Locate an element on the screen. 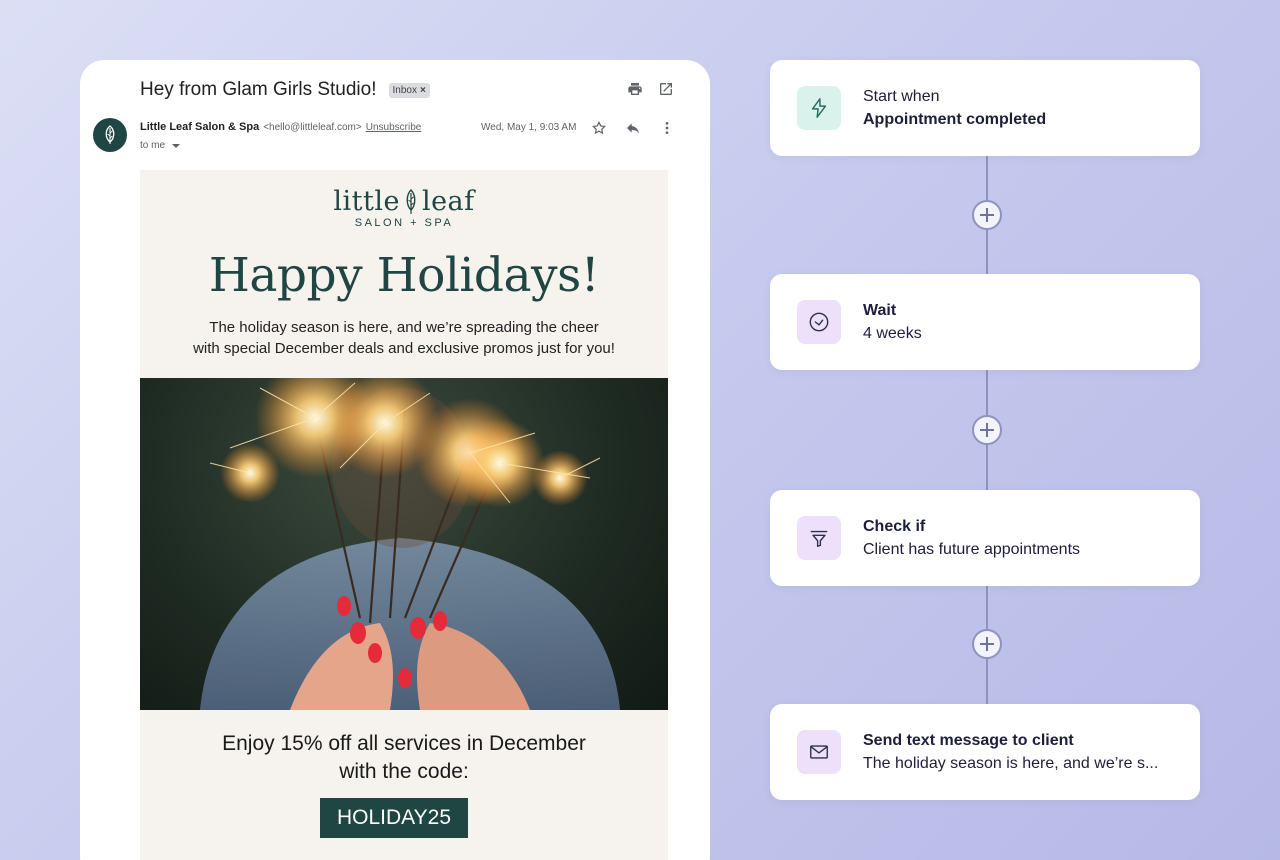  message-date: Wed, May 1, 9:03 AM is located at coordinates (529, 127).